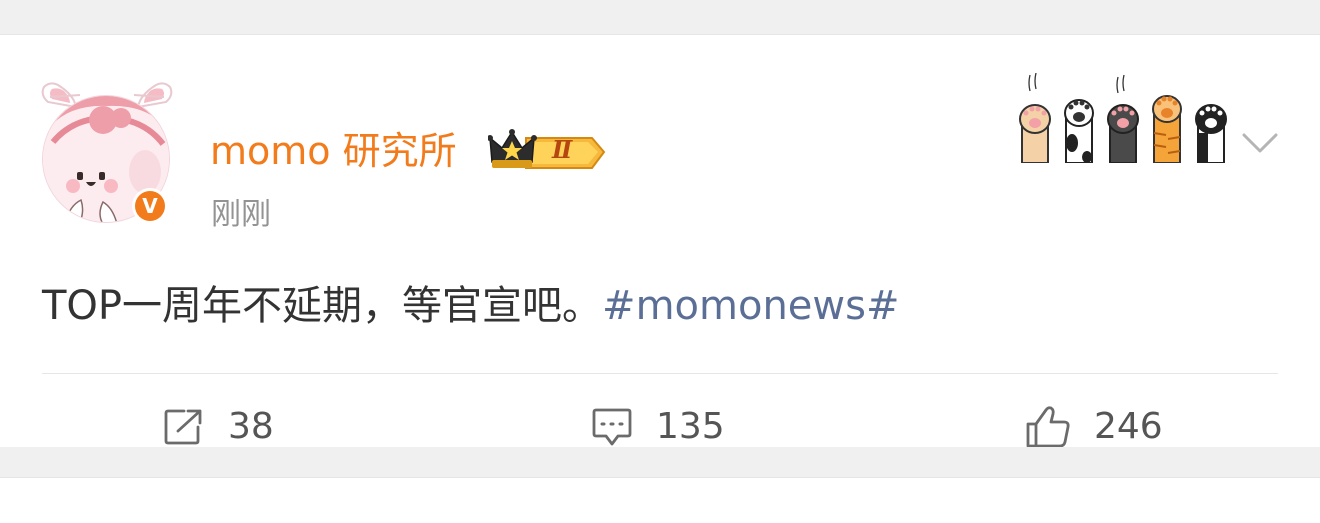  I want to click on hashtag-link: #momonews#, so click(750, 306).